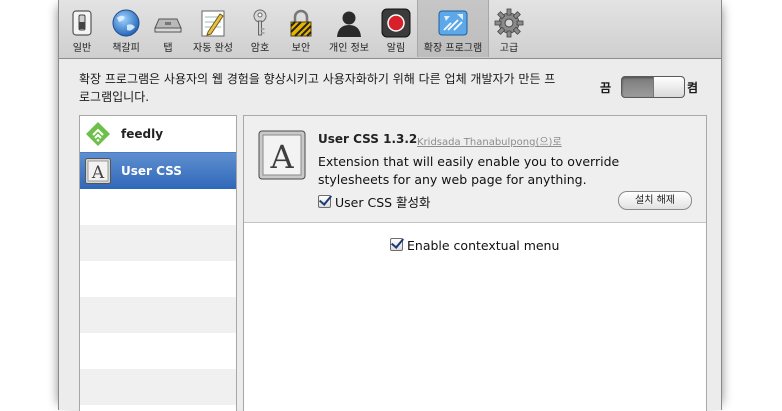 This screenshot has height=411, width=782. What do you see at coordinates (213, 48) in the screenshot?
I see `toolbar-label-autofill: 자동 완성` at bounding box center [213, 48].